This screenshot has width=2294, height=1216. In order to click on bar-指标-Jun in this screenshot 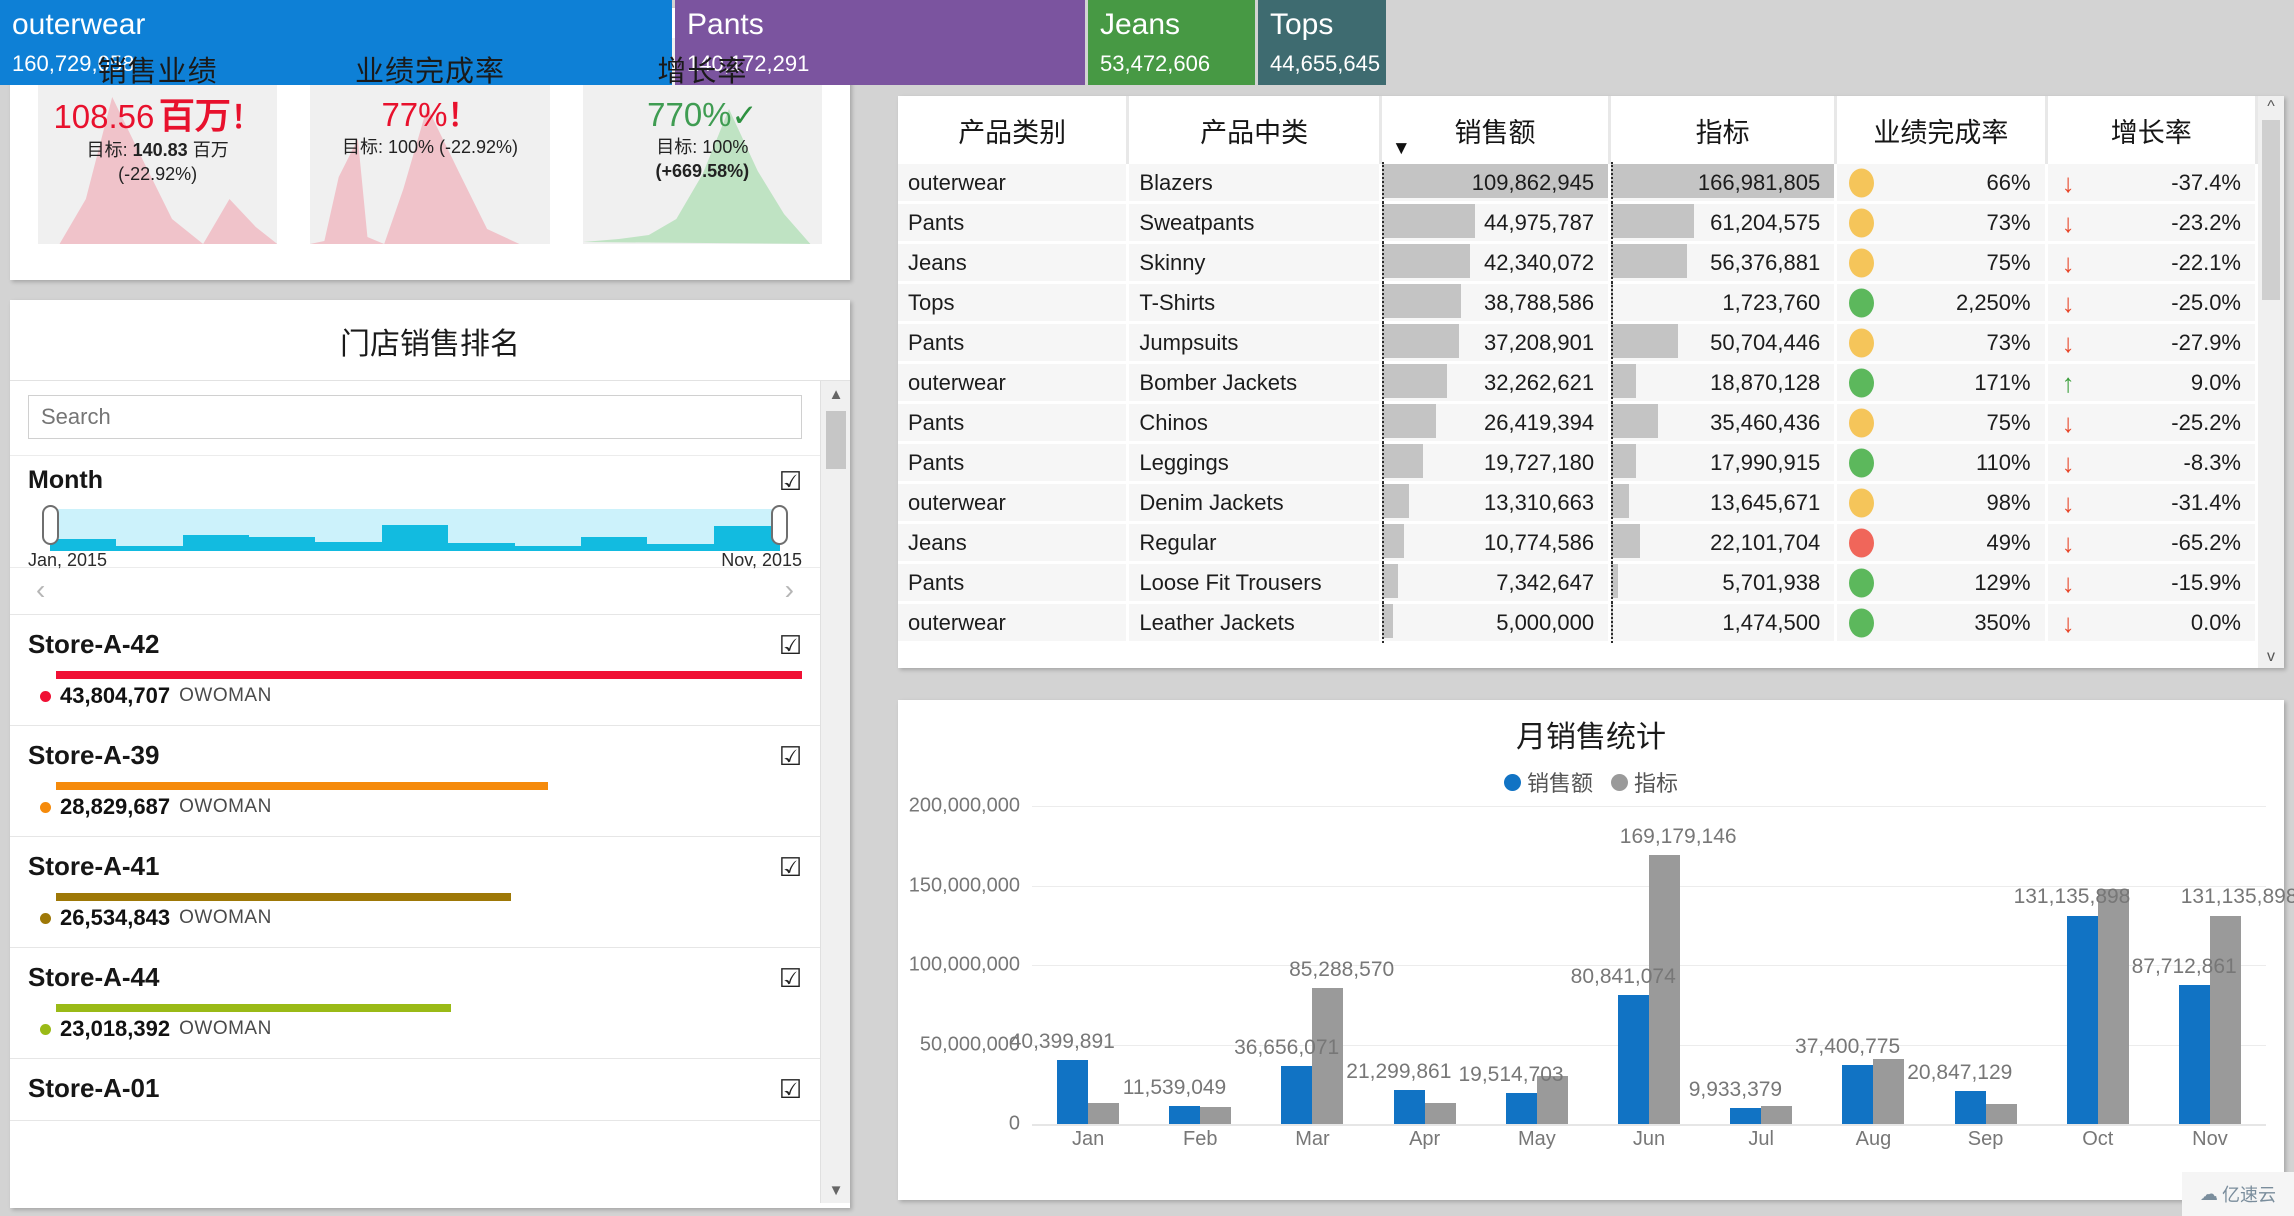, I will do `click(1665, 989)`.